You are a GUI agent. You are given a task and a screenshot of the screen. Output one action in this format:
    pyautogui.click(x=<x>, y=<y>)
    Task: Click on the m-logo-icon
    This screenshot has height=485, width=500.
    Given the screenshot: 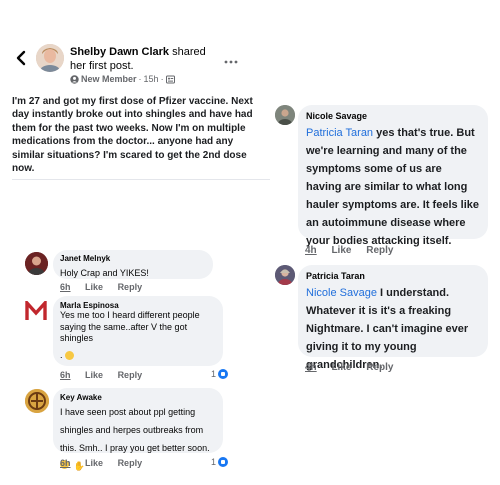 What is the action you would take?
    pyautogui.click(x=36, y=309)
    